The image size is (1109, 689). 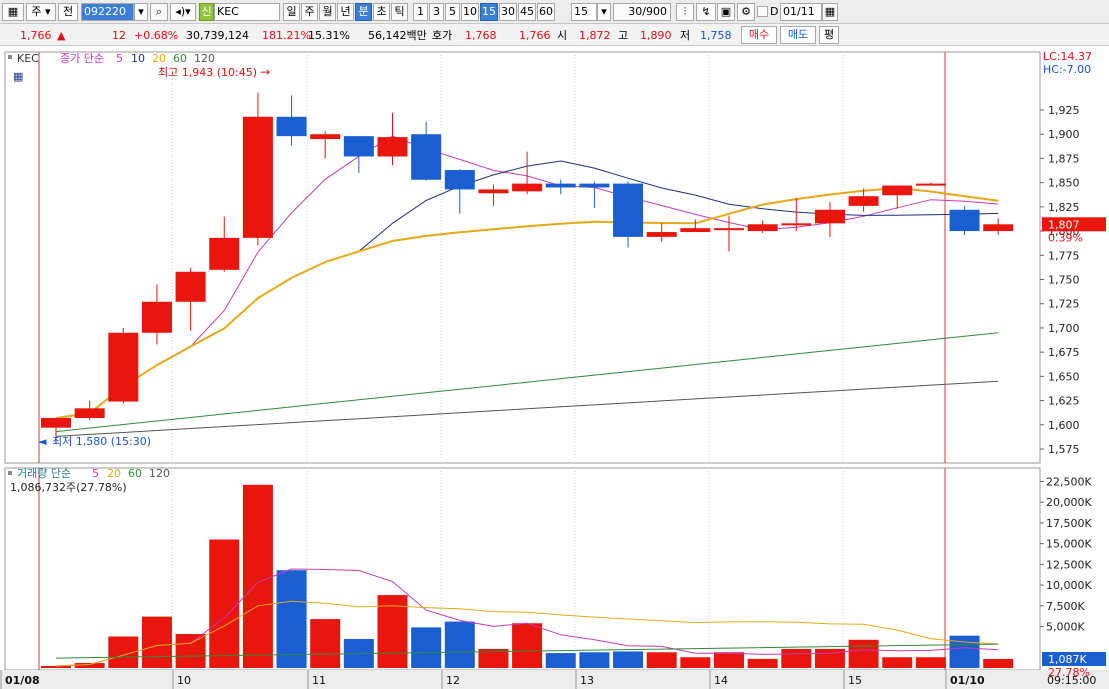 What do you see at coordinates (801, 12) in the screenshot?
I see `date-input: 01/11` at bounding box center [801, 12].